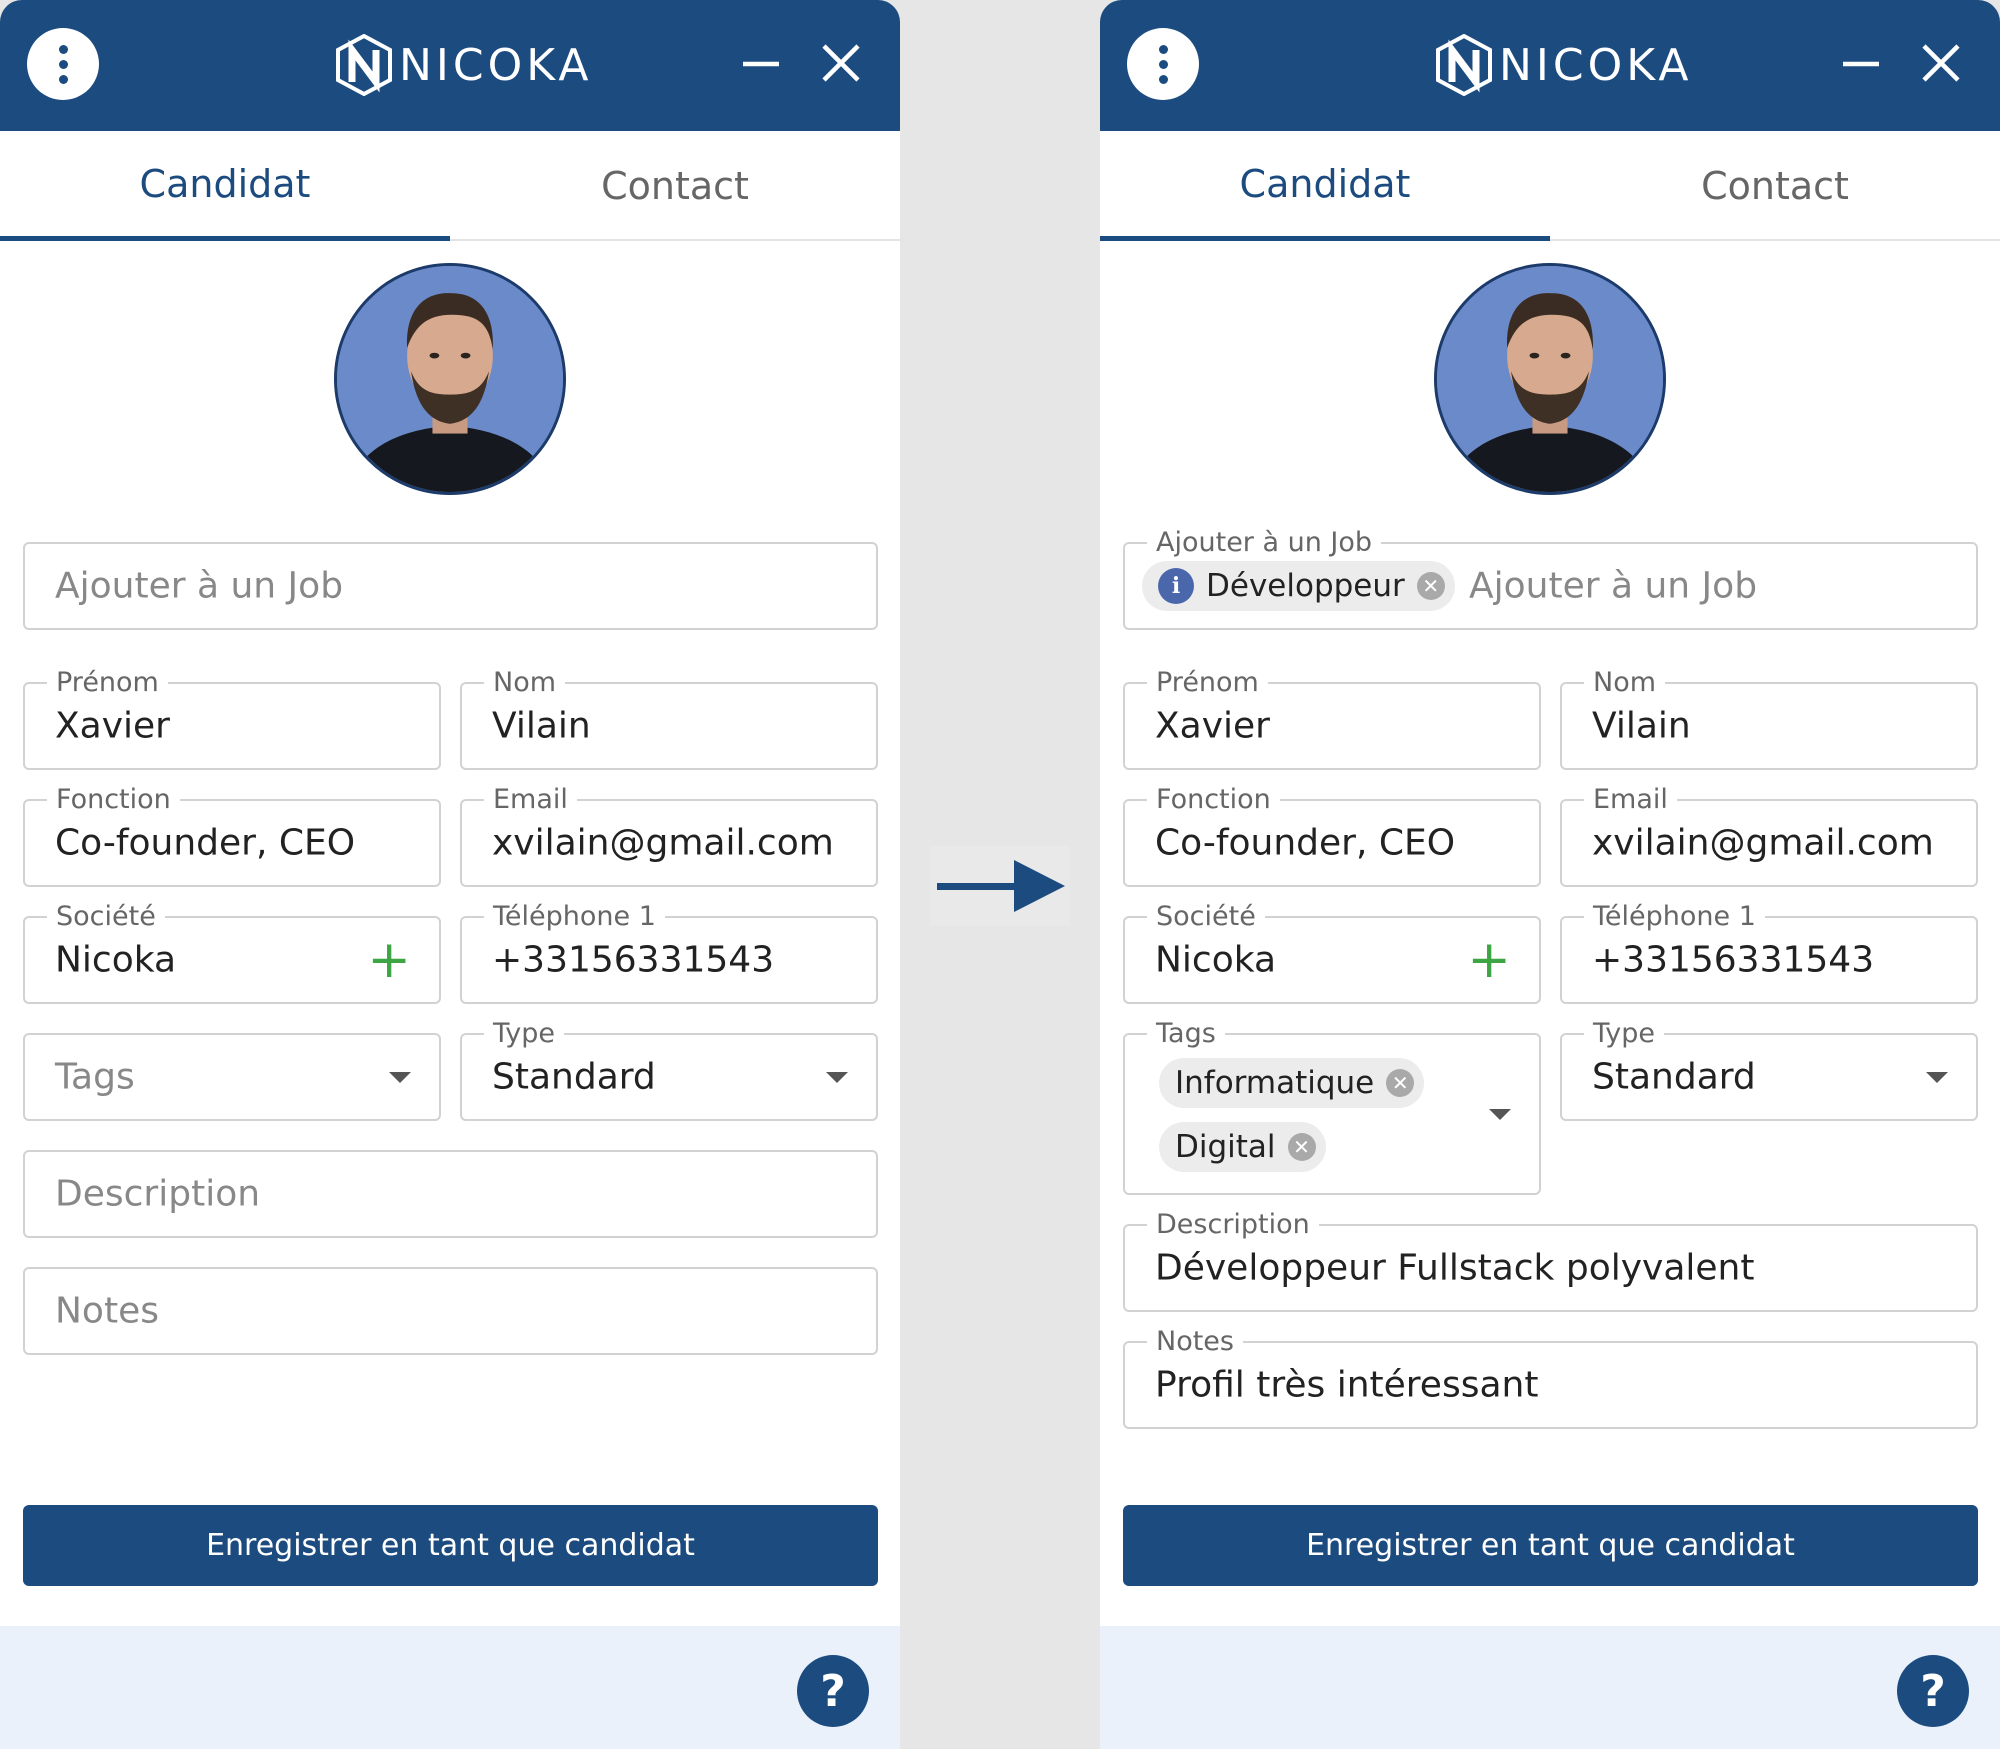 The height and width of the screenshot is (1749, 2000). I want to click on tags-label: Tags, so click(1186, 1034).